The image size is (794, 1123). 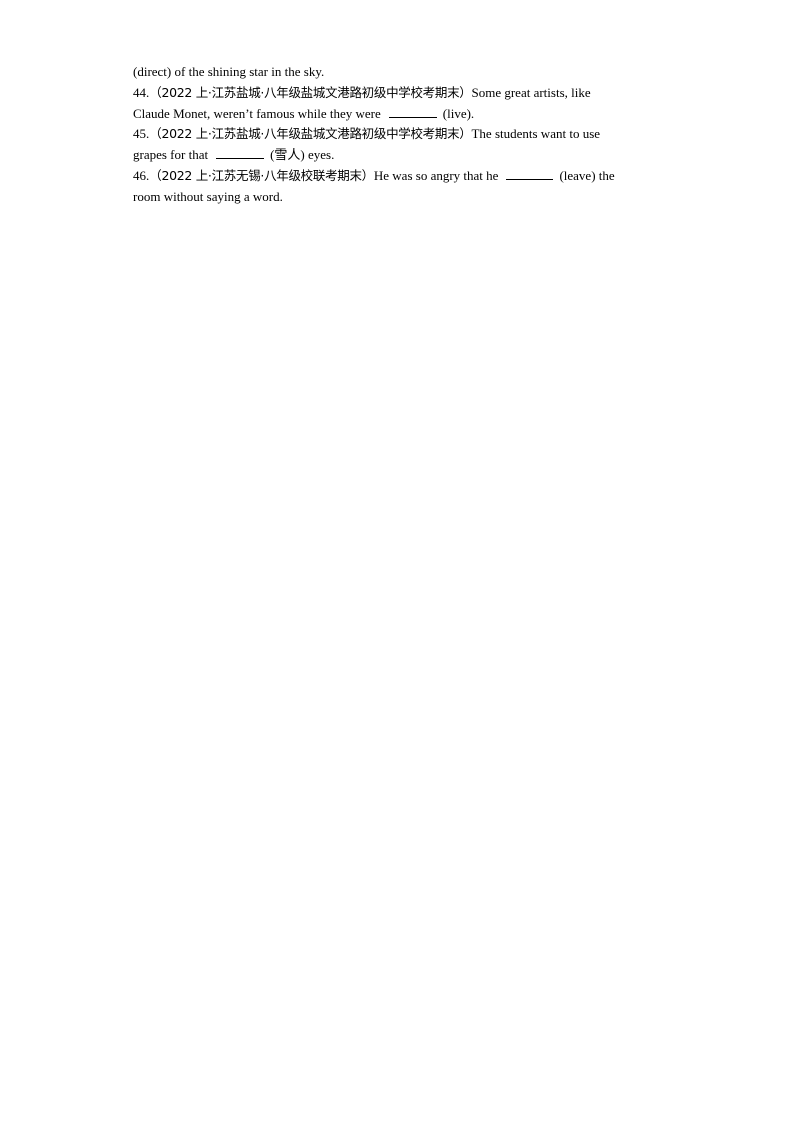 I want to click on question-source: （2022 上·江苏无锡·八年级校联考期末）, so click(x=261, y=175).